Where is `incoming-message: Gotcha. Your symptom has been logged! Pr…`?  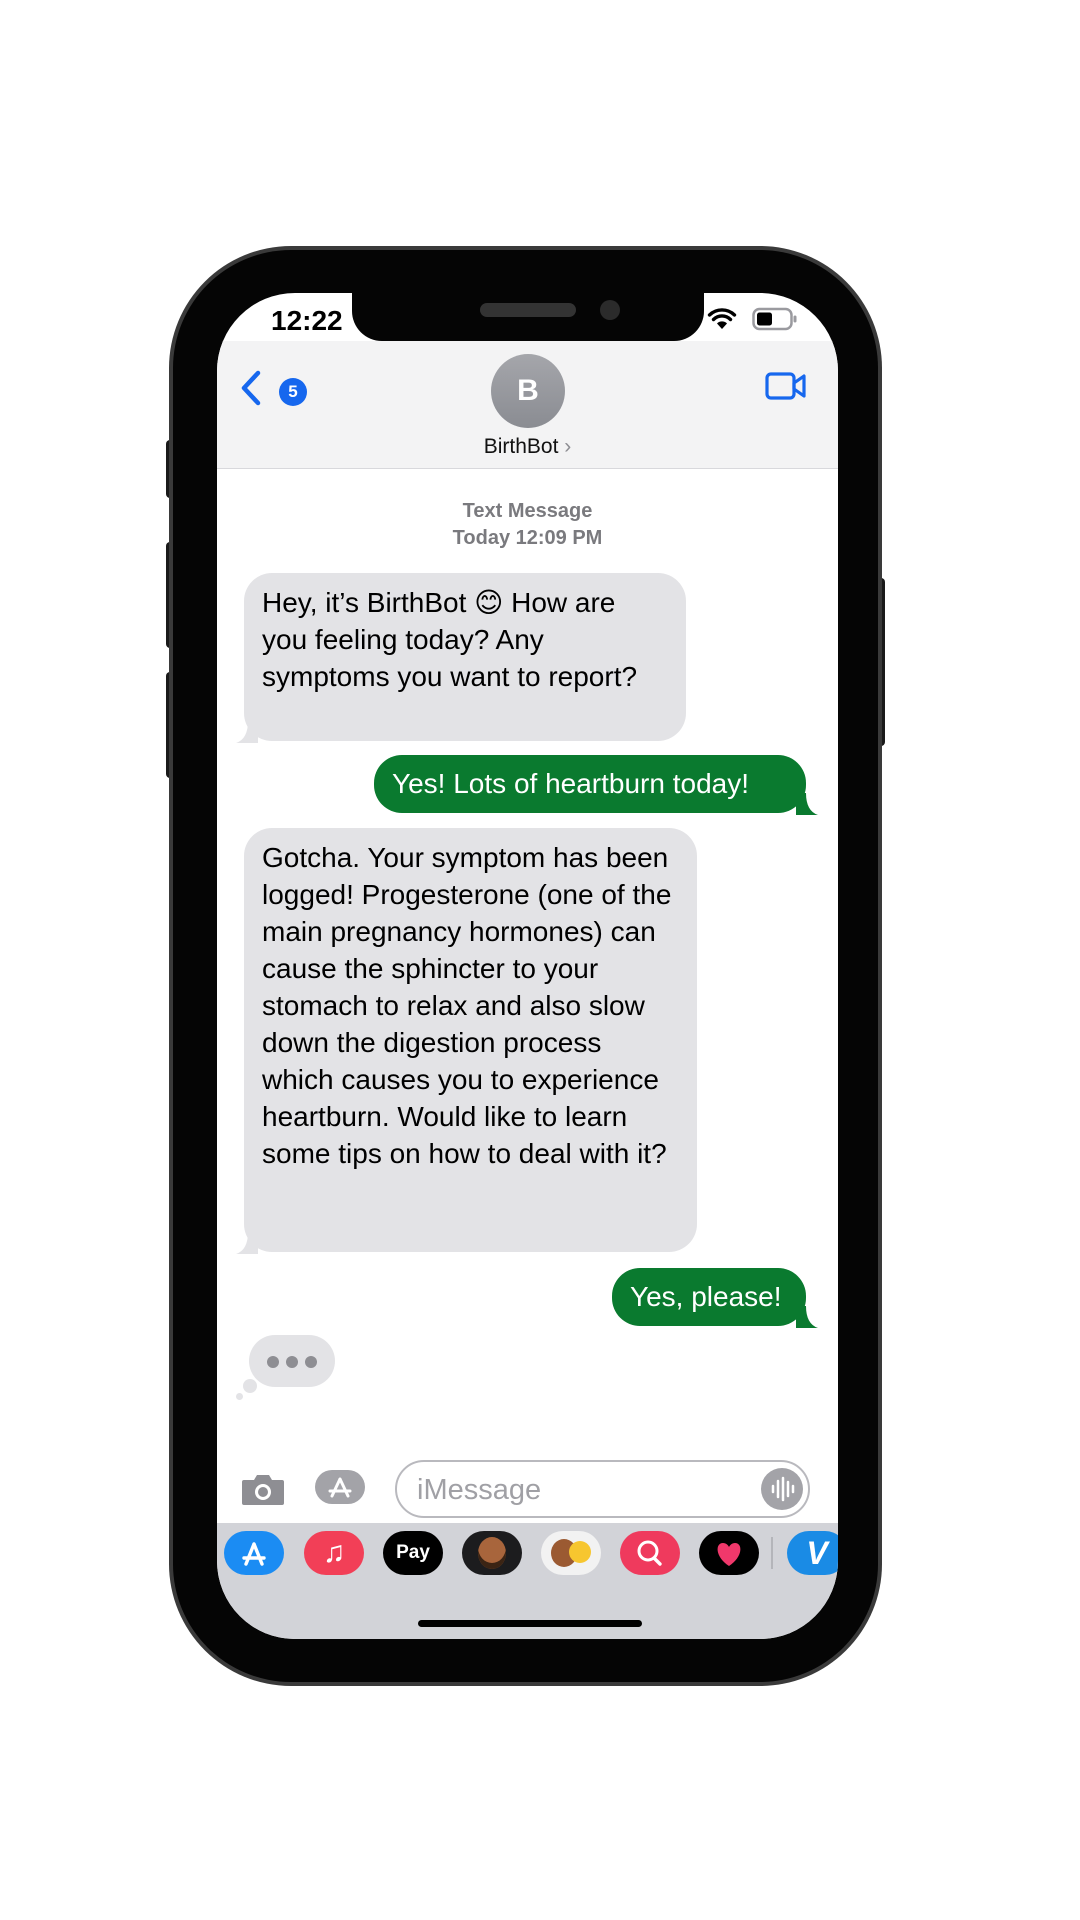
incoming-message: Gotcha. Your symptom has been logged! Pr… is located at coordinates (470, 1040).